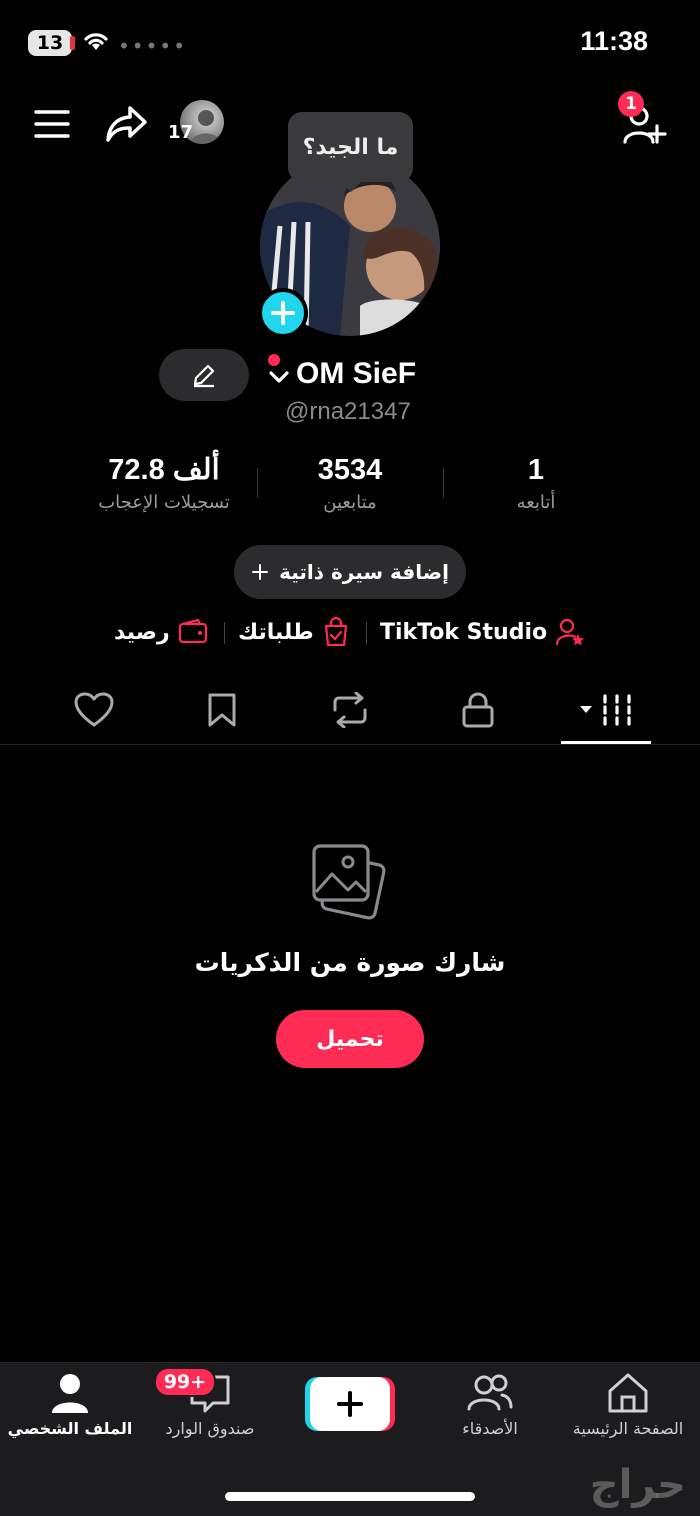  Describe the element at coordinates (350, 502) in the screenshot. I see `followers-label: متابعين` at that location.